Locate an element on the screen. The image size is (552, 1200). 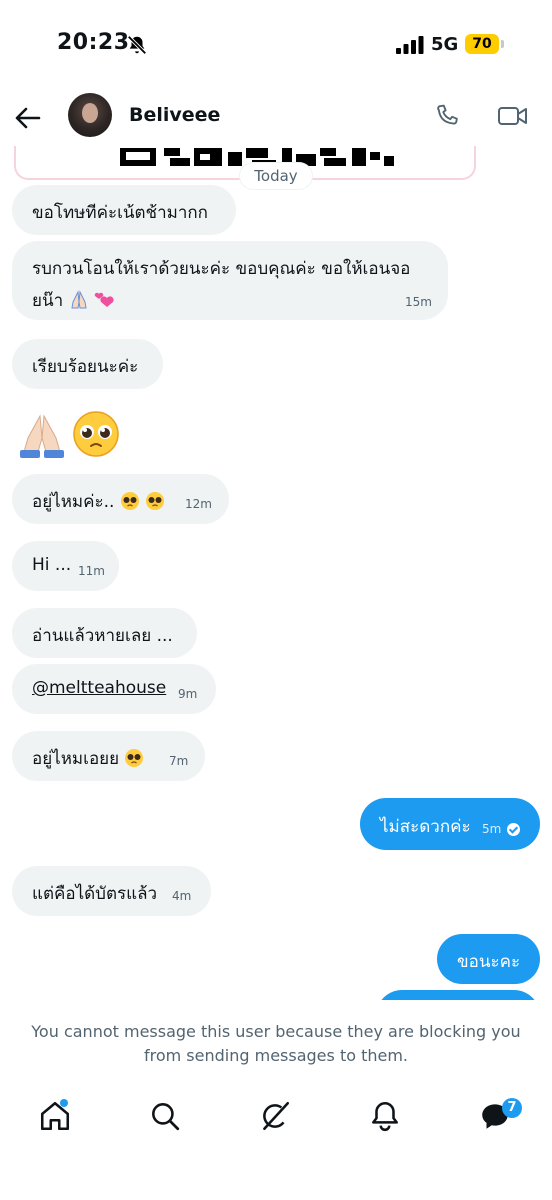
bottom-tab-bar is located at coordinates (276, 1120).